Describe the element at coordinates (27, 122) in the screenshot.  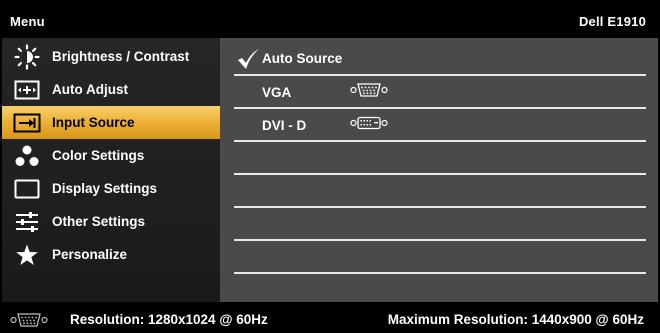
I see `input-source-icon` at that location.